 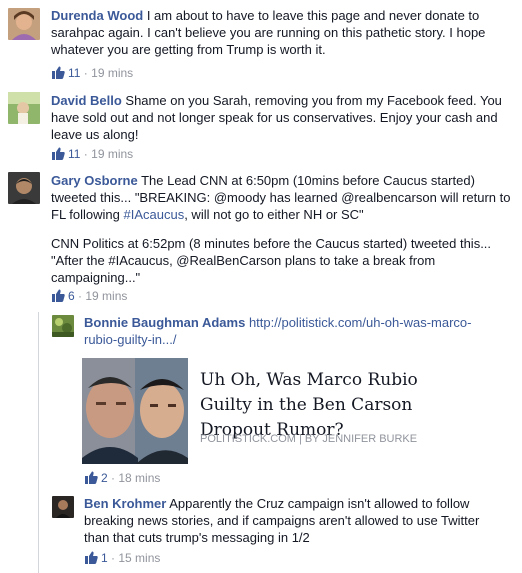 I want to click on like-count: 2, so click(x=104, y=478).